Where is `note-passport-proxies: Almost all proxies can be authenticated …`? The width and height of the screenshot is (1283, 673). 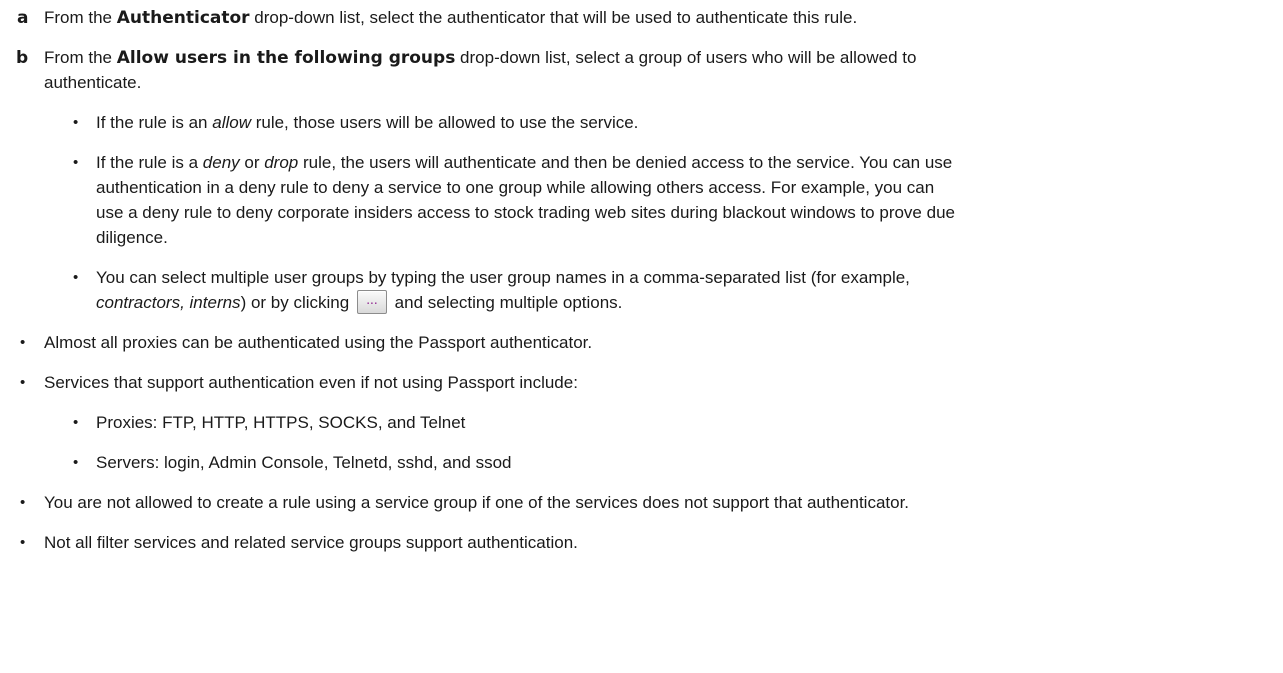
note-passport-proxies: Almost all proxies can be authenticated … is located at coordinates (318, 342).